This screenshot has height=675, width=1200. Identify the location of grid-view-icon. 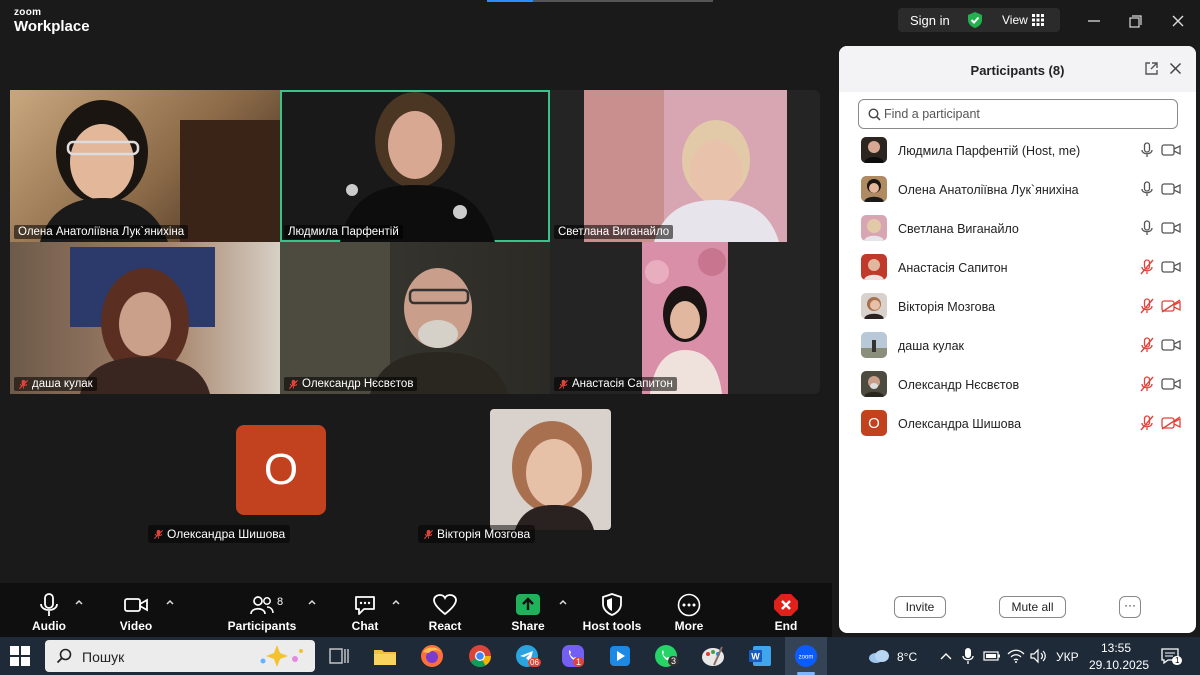
(1038, 20).